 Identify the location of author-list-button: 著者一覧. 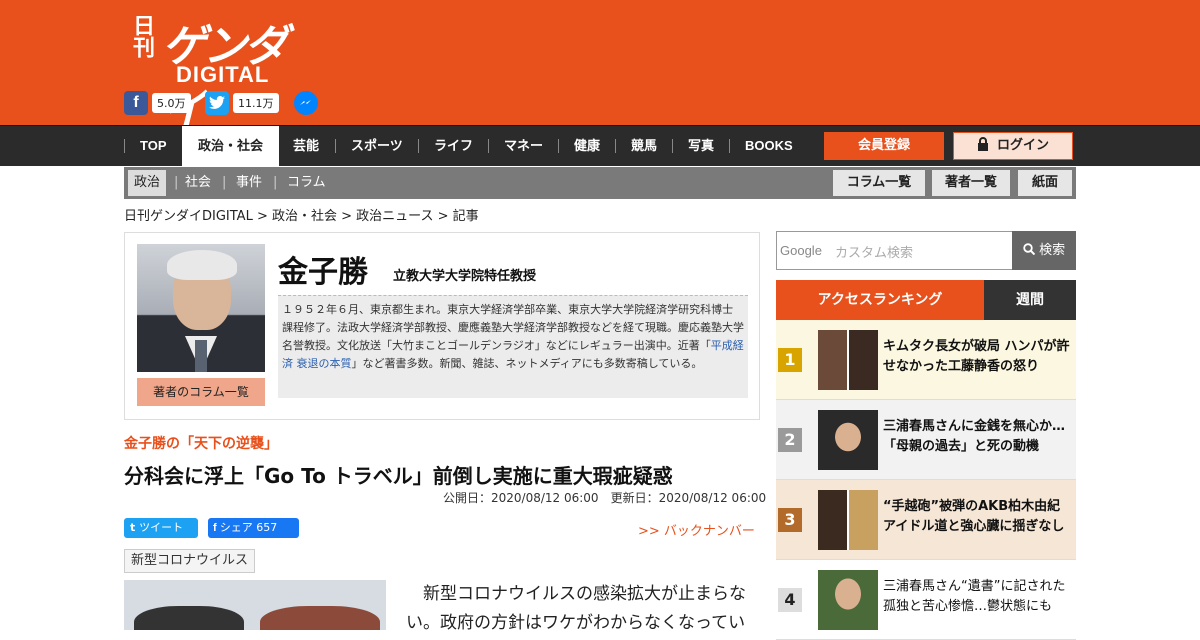
(971, 183).